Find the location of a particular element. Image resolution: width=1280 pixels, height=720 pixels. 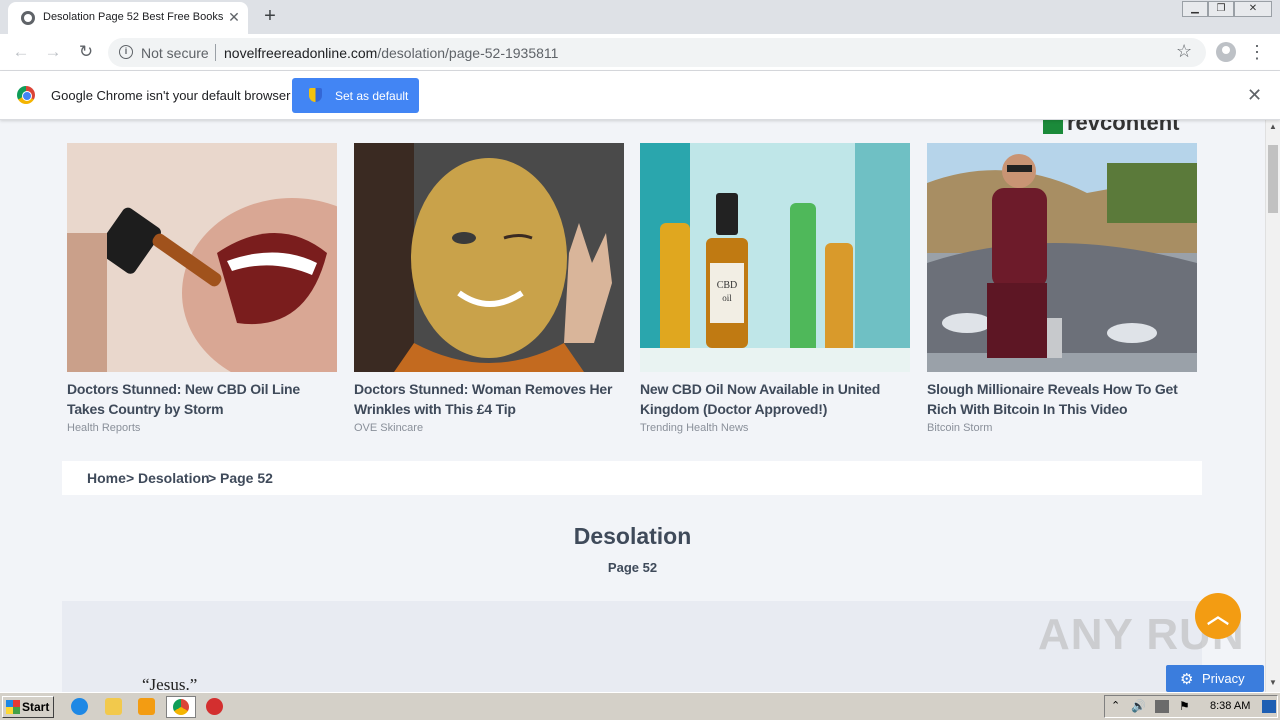

ad-image-rolls-royce is located at coordinates (1062, 257).